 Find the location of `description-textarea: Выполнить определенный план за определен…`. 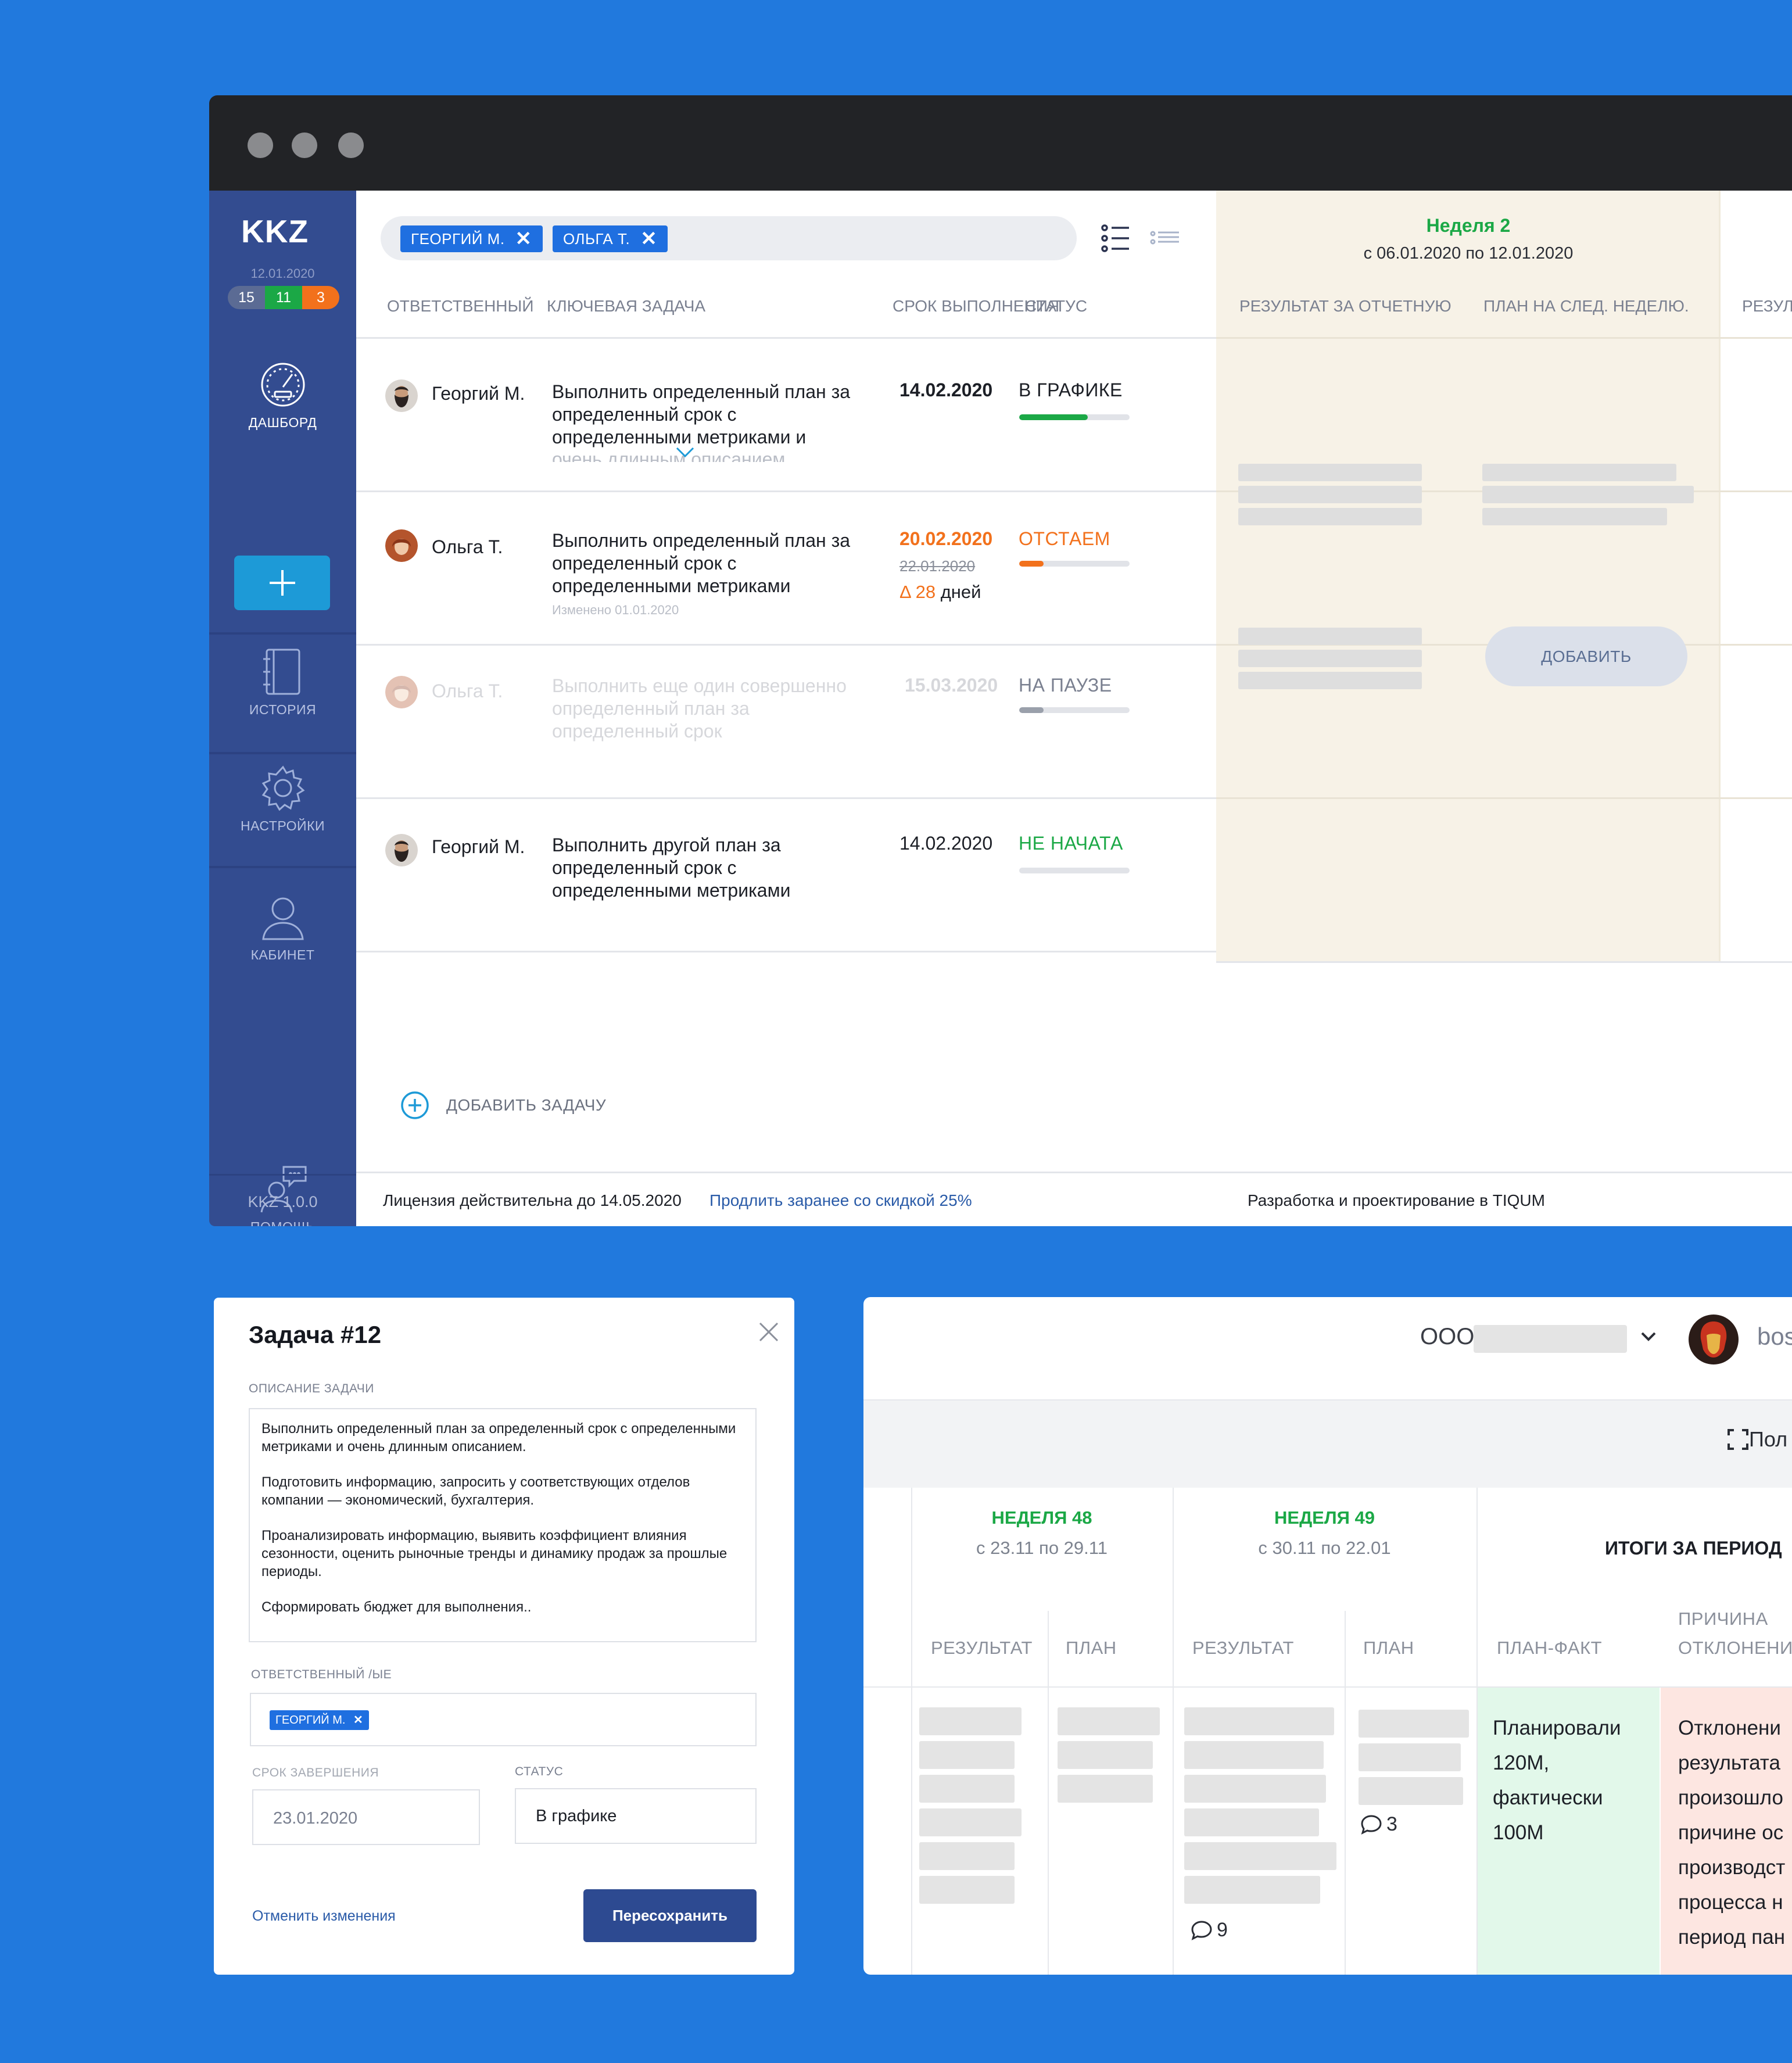

description-textarea: Выполнить определенный план за определен… is located at coordinates (503, 1525).